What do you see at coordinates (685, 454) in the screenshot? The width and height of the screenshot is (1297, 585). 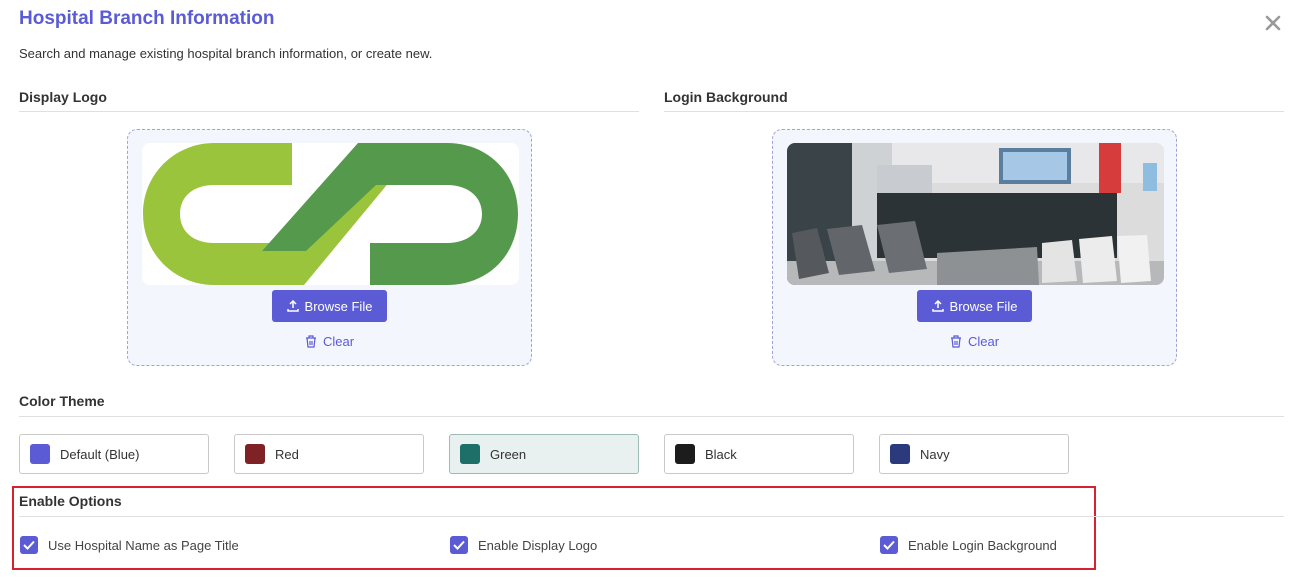 I see `swatch-black` at bounding box center [685, 454].